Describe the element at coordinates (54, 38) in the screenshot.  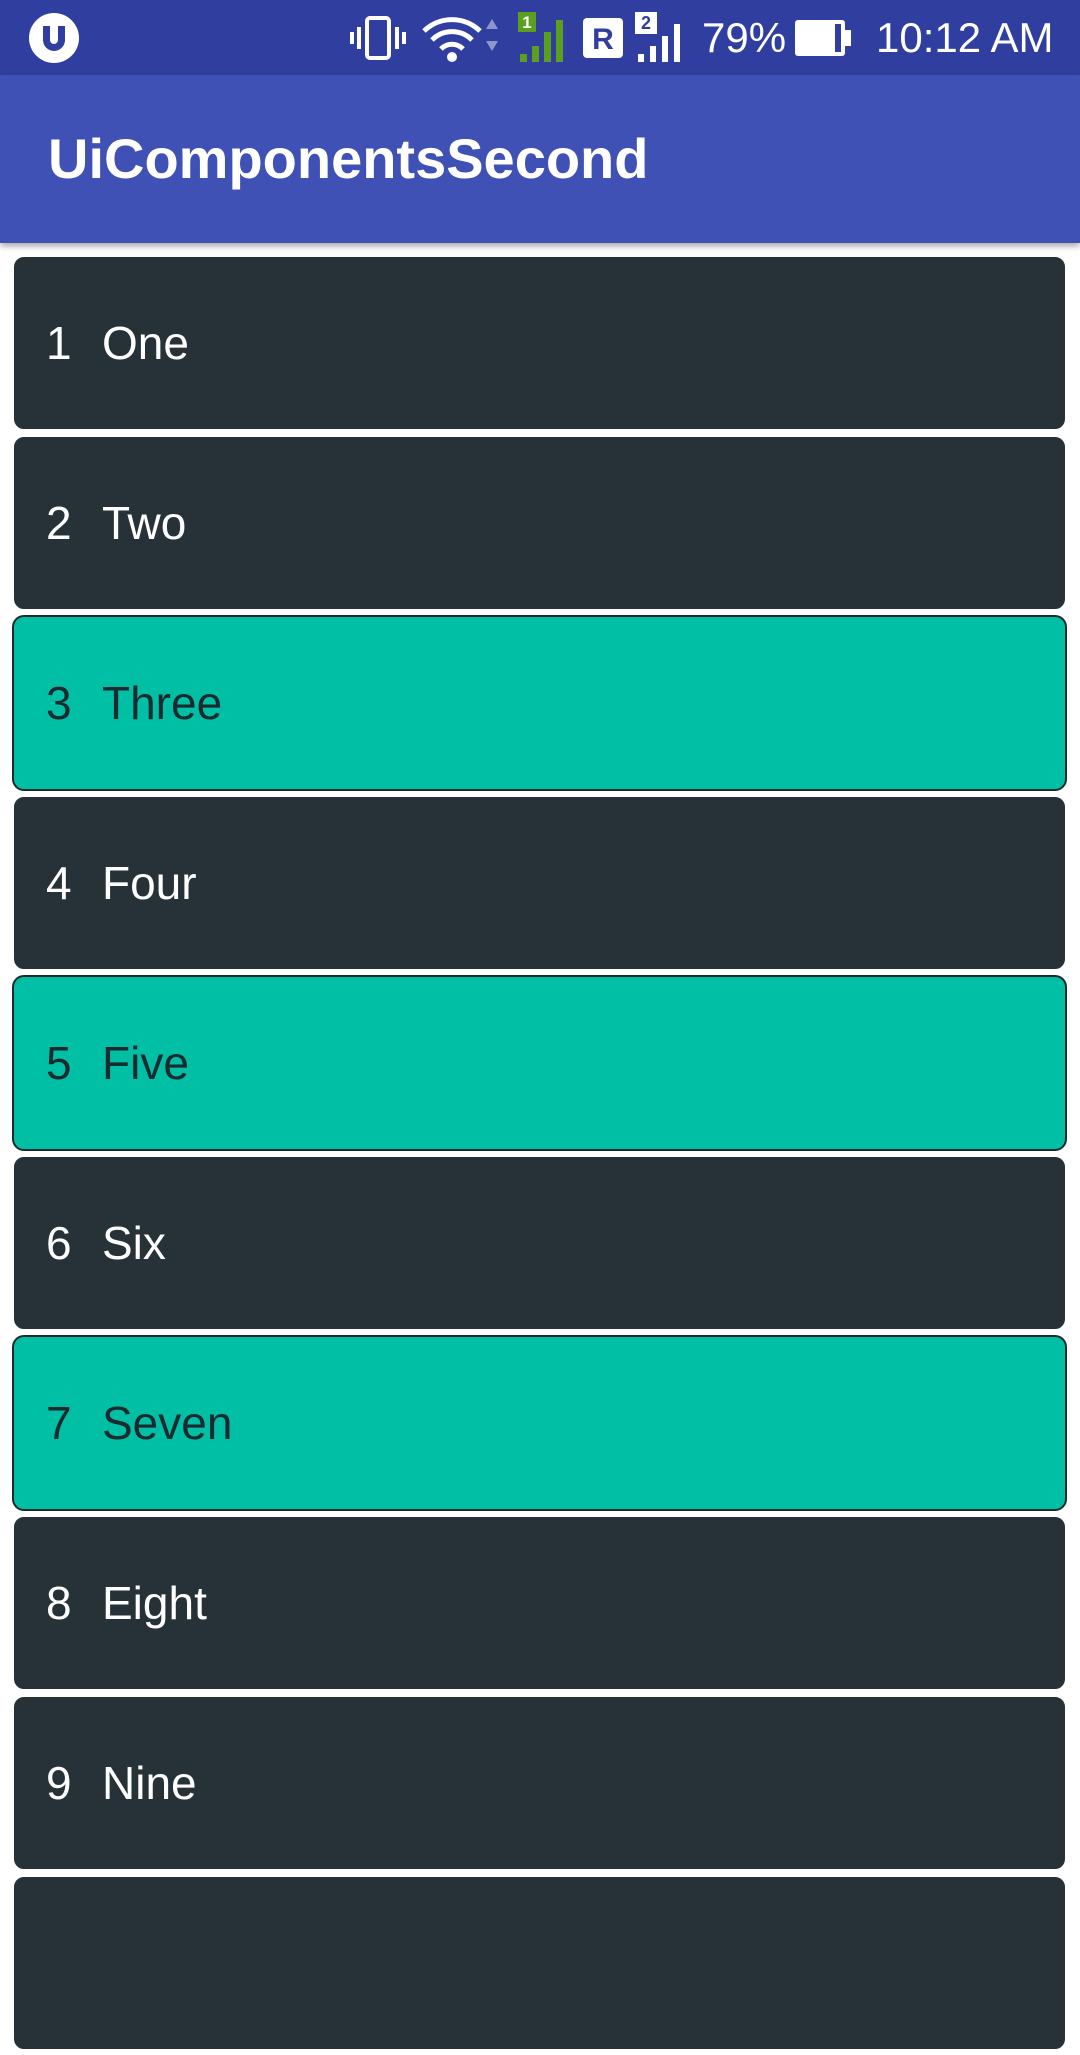
I see `app-notification-icon` at that location.